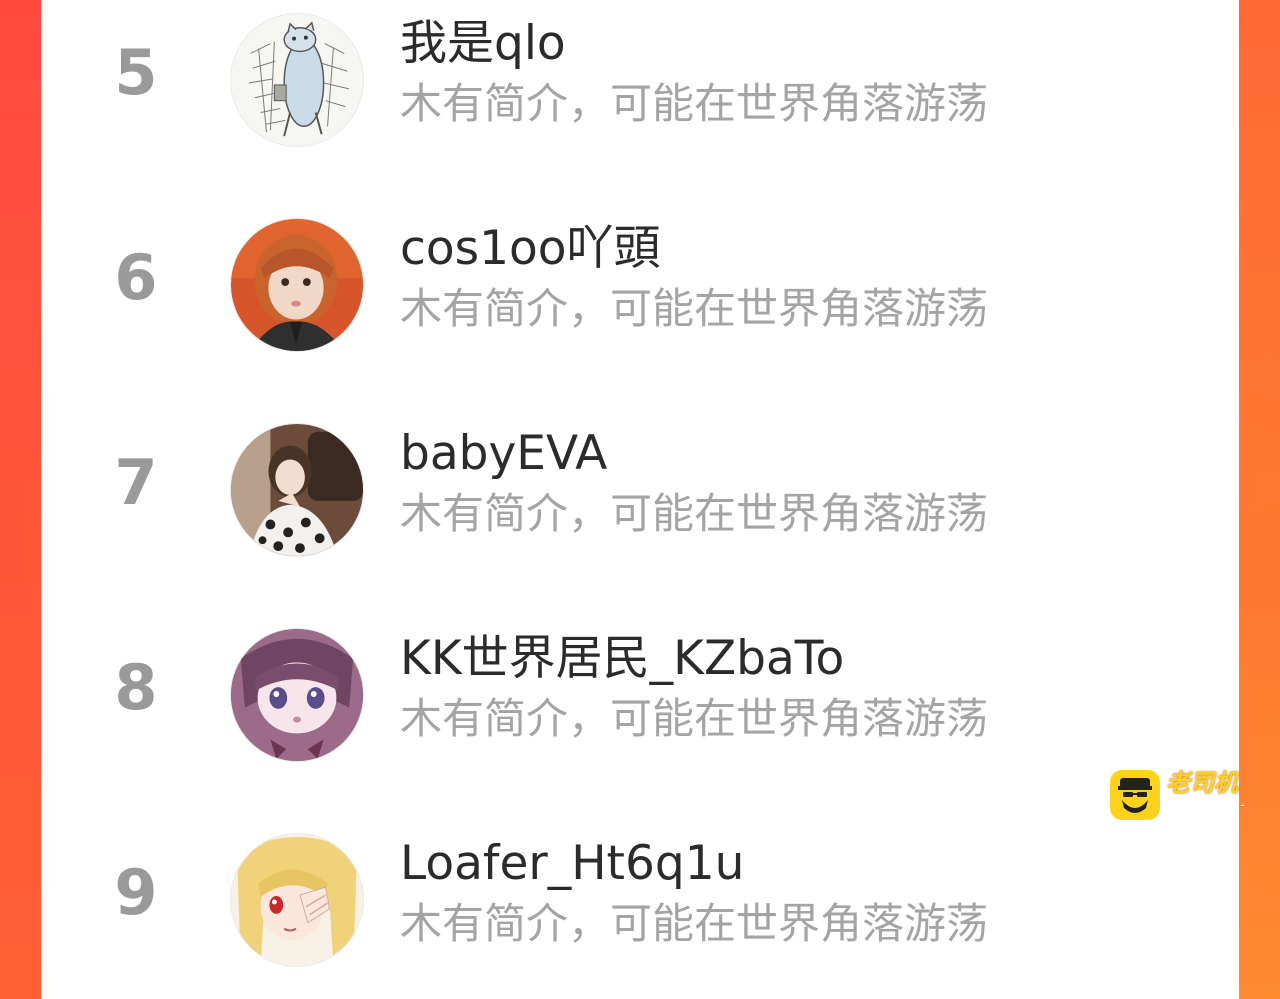 This screenshot has height=999, width=1280. What do you see at coordinates (136, 892) in the screenshot?
I see `rank-number: 9` at bounding box center [136, 892].